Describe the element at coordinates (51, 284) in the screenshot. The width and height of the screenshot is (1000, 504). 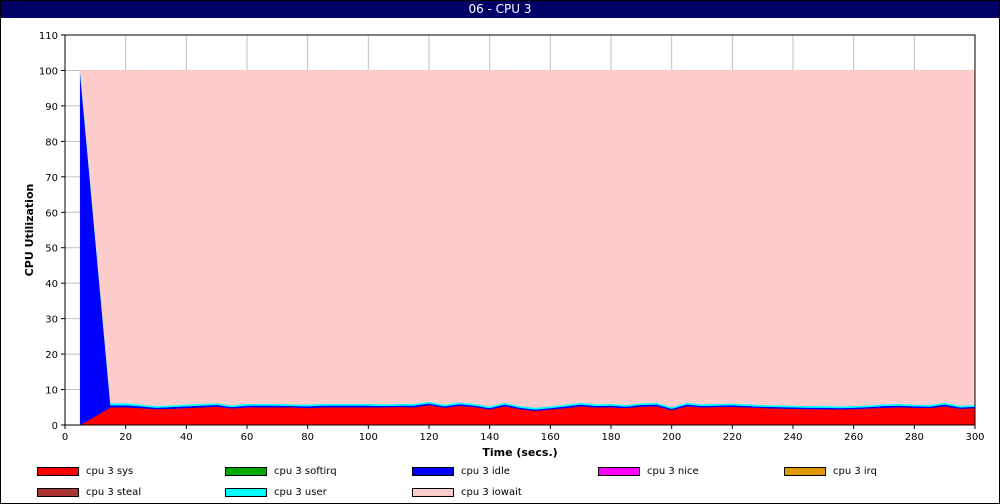
I see `y-tick-label: 40` at that location.